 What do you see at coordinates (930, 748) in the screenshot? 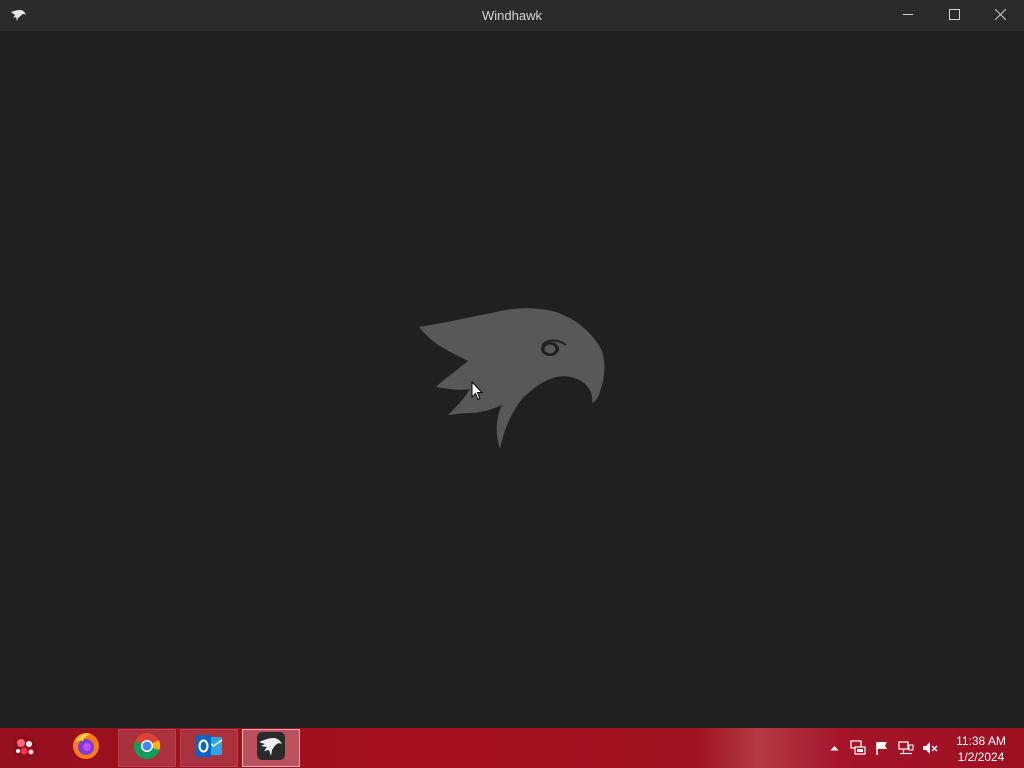
I see `volume-muted-icon` at bounding box center [930, 748].